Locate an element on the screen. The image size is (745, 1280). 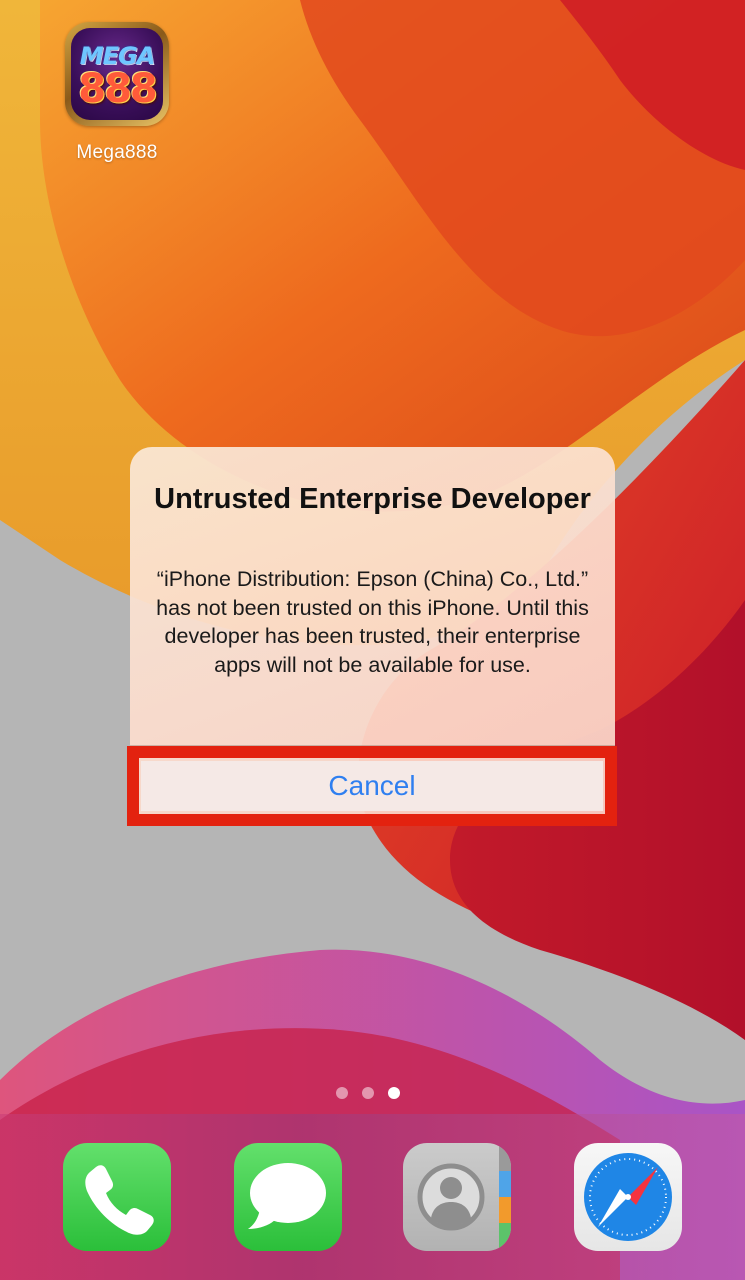
mega888-app-label: Mega888 is located at coordinates (117, 152).